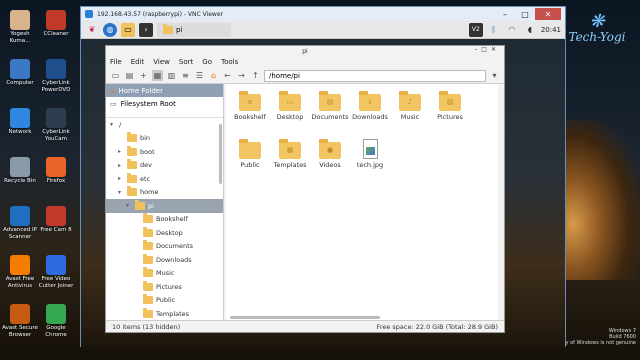  I want to click on file-item: Public, so click(250, 162).